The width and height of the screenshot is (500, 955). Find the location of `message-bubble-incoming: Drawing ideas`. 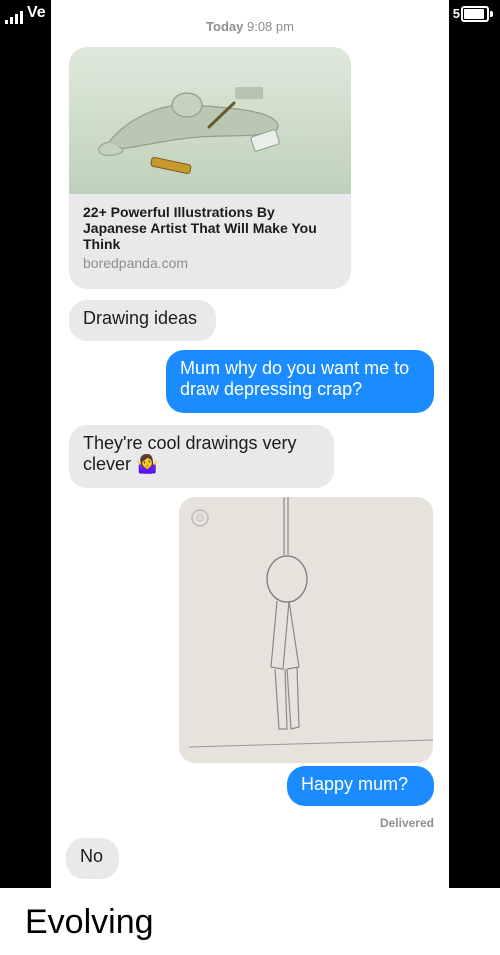

message-bubble-incoming: Drawing ideas is located at coordinates (142, 320).